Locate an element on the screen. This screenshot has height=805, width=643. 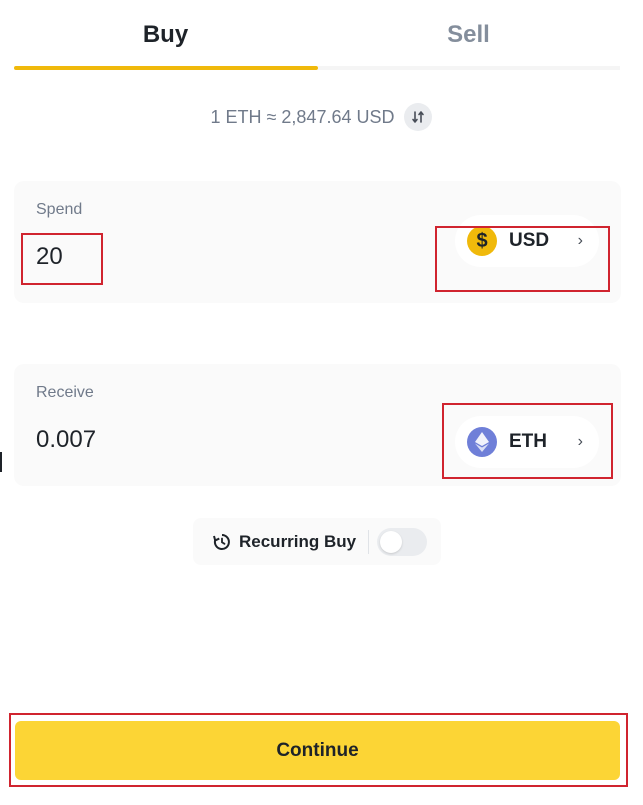
exchange-rate-text: 1 ETH ≈ 2,847.64 USD is located at coordinates (302, 116).